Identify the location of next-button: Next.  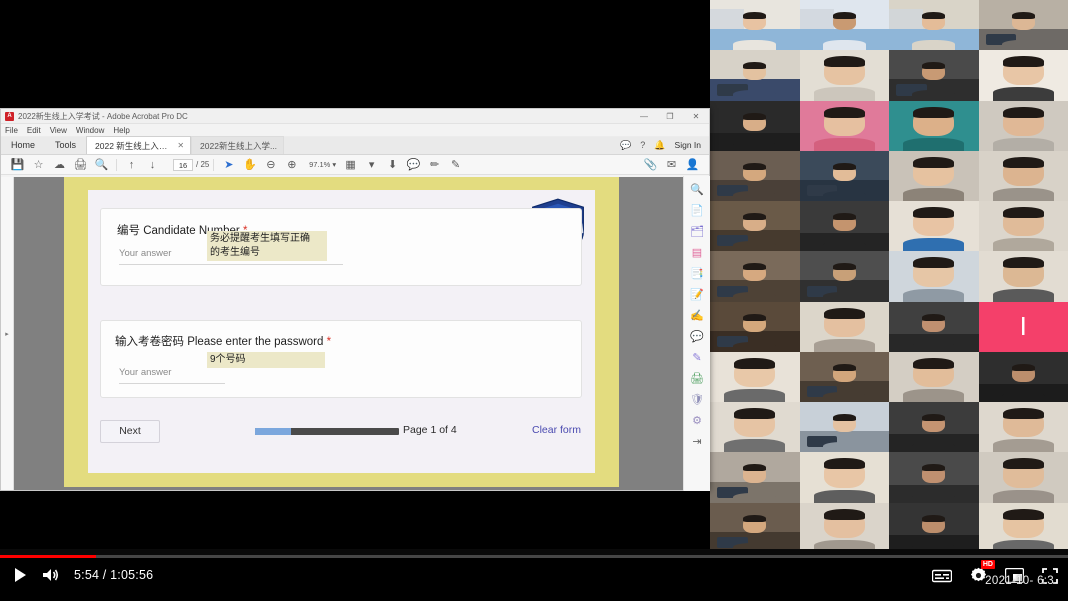
(130, 431).